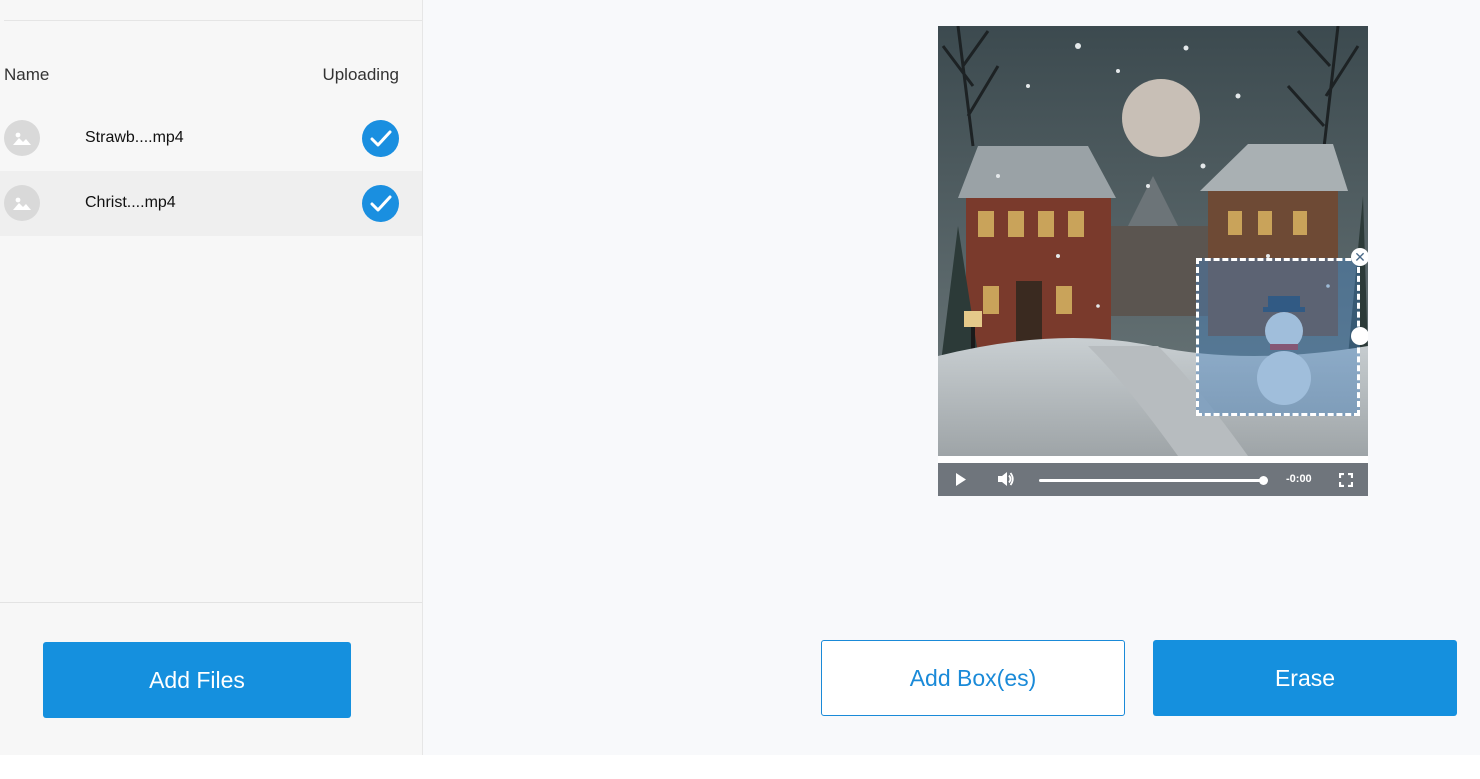  I want to click on add-files-button: Add Files, so click(197, 680).